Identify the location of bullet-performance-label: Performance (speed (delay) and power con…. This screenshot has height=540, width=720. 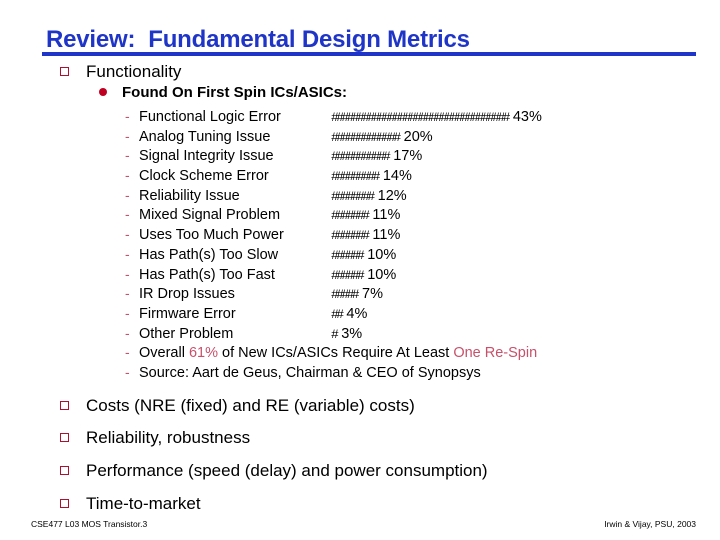
(287, 470).